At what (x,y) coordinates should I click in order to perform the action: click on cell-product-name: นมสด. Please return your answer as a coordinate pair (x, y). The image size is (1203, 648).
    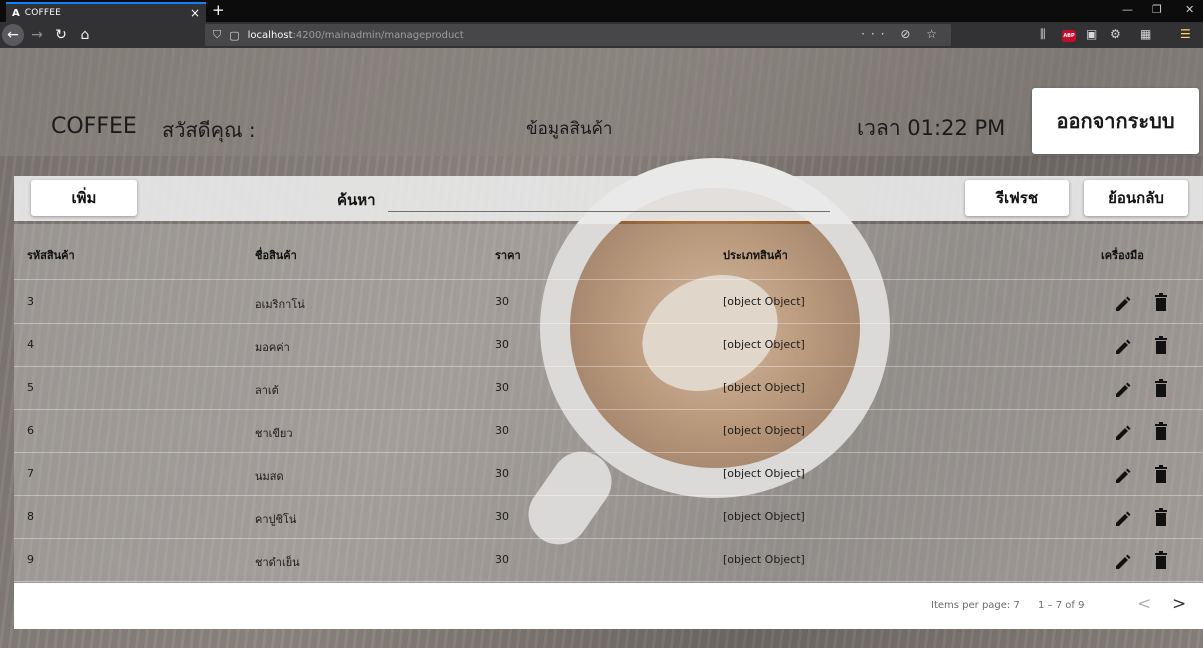
    Looking at the image, I should click on (269, 476).